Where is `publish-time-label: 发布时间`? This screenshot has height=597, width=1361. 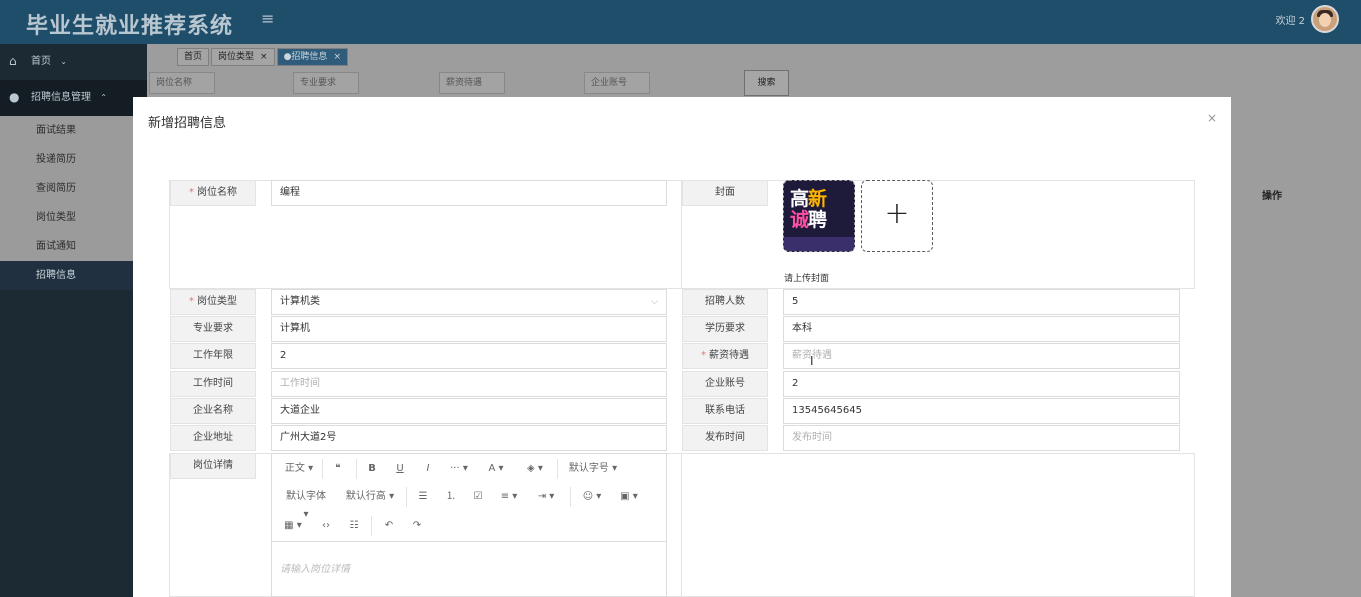
publish-time-label: 发布时间 is located at coordinates (725, 438).